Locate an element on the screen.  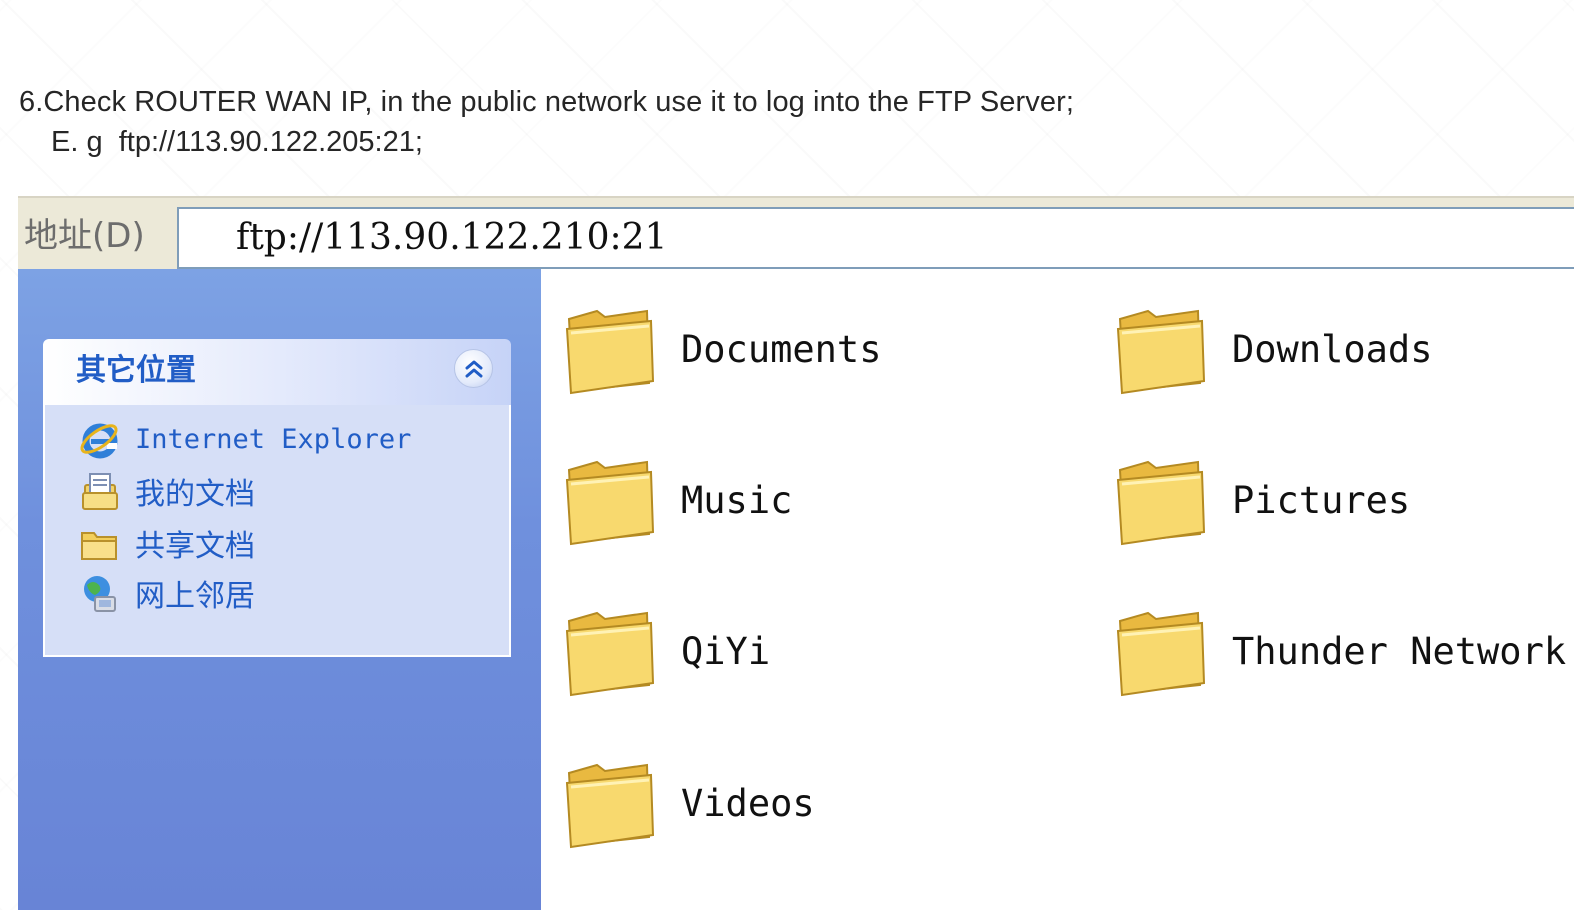
place-label: 我的文档 is located at coordinates (195, 494).